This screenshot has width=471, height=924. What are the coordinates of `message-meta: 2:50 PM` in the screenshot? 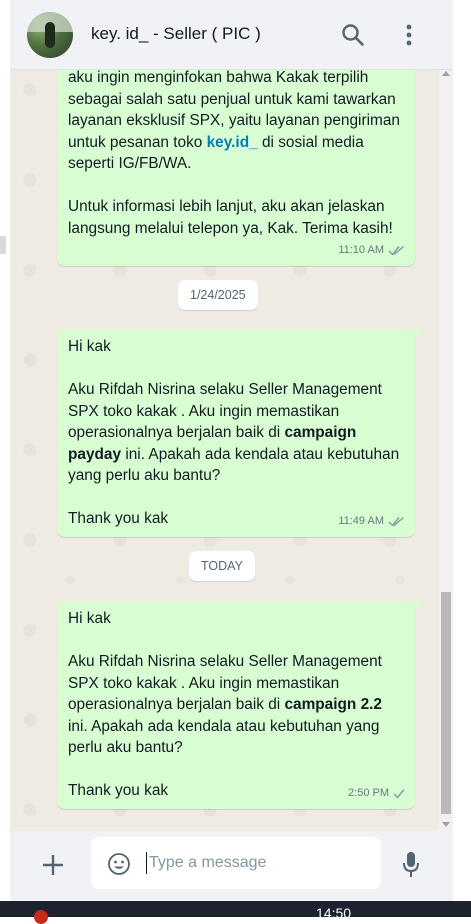 It's located at (376, 794).